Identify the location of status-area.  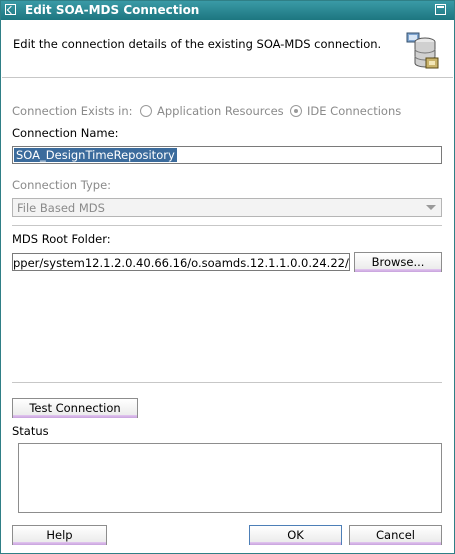
(230, 478).